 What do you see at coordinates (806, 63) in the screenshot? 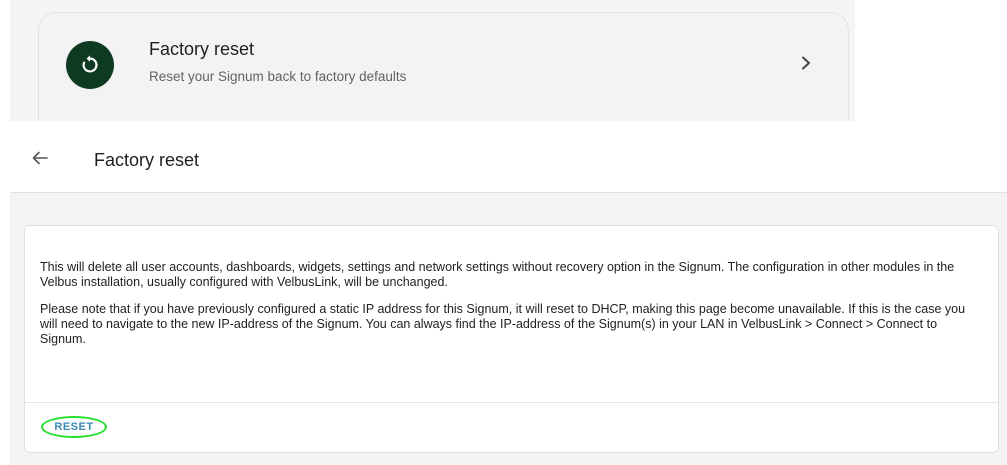
I see `chevron-right-icon` at bounding box center [806, 63].